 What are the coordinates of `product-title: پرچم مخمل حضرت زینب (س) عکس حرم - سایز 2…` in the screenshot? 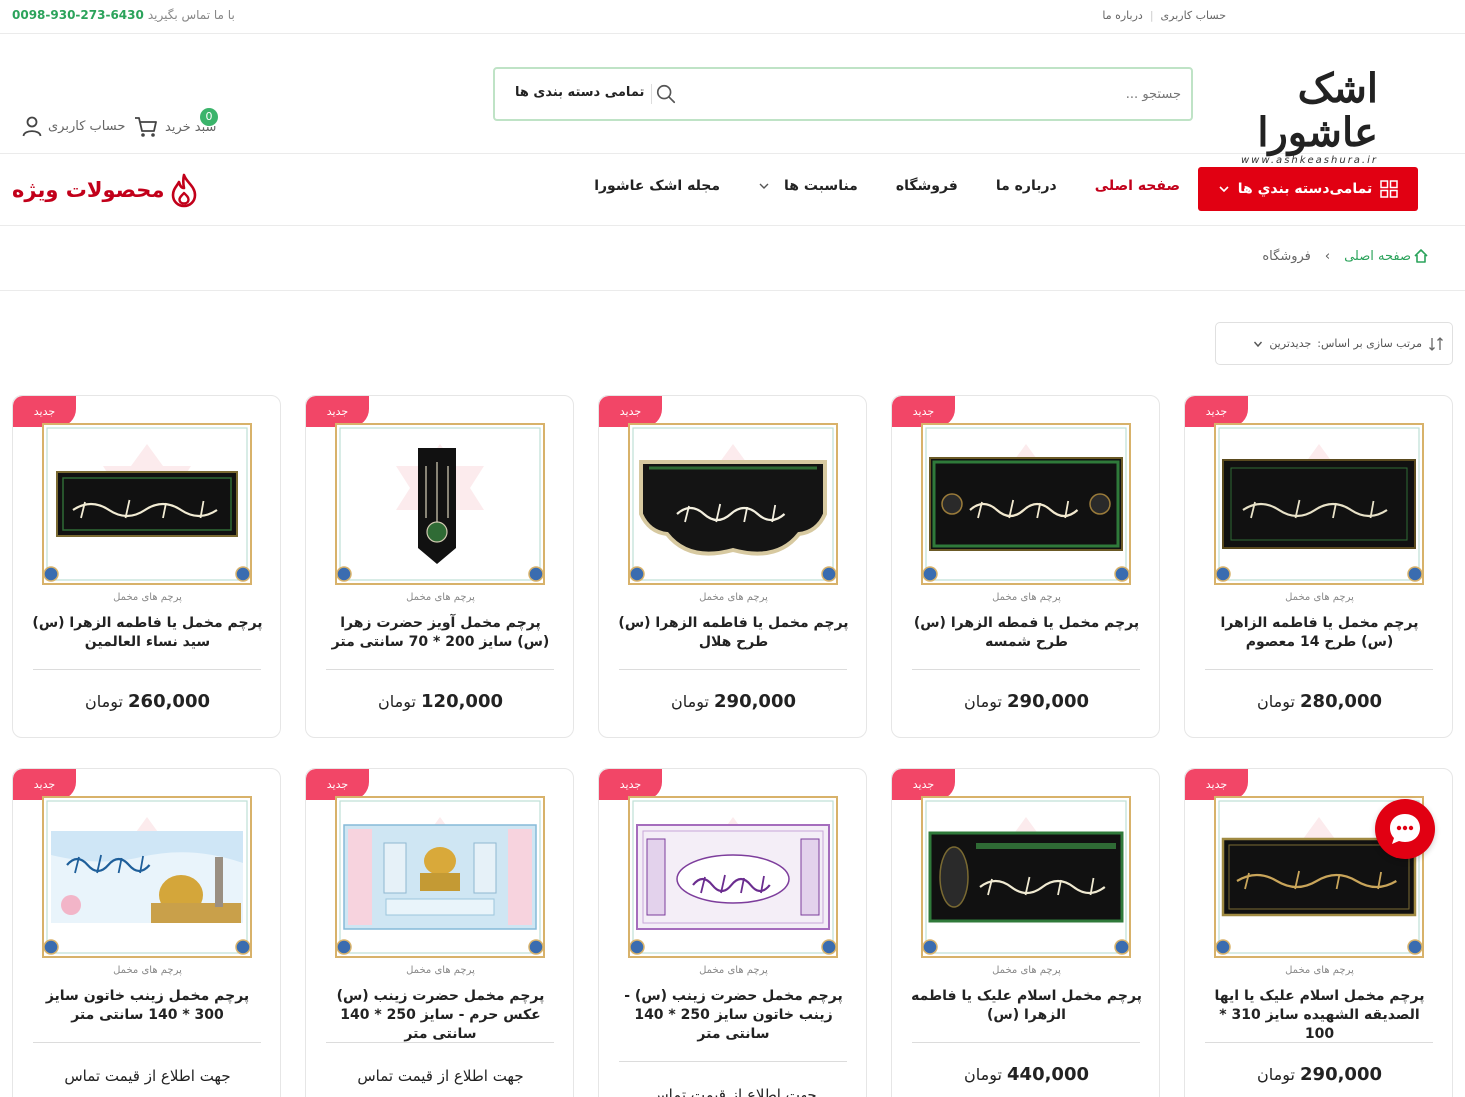 It's located at (440, 1015).